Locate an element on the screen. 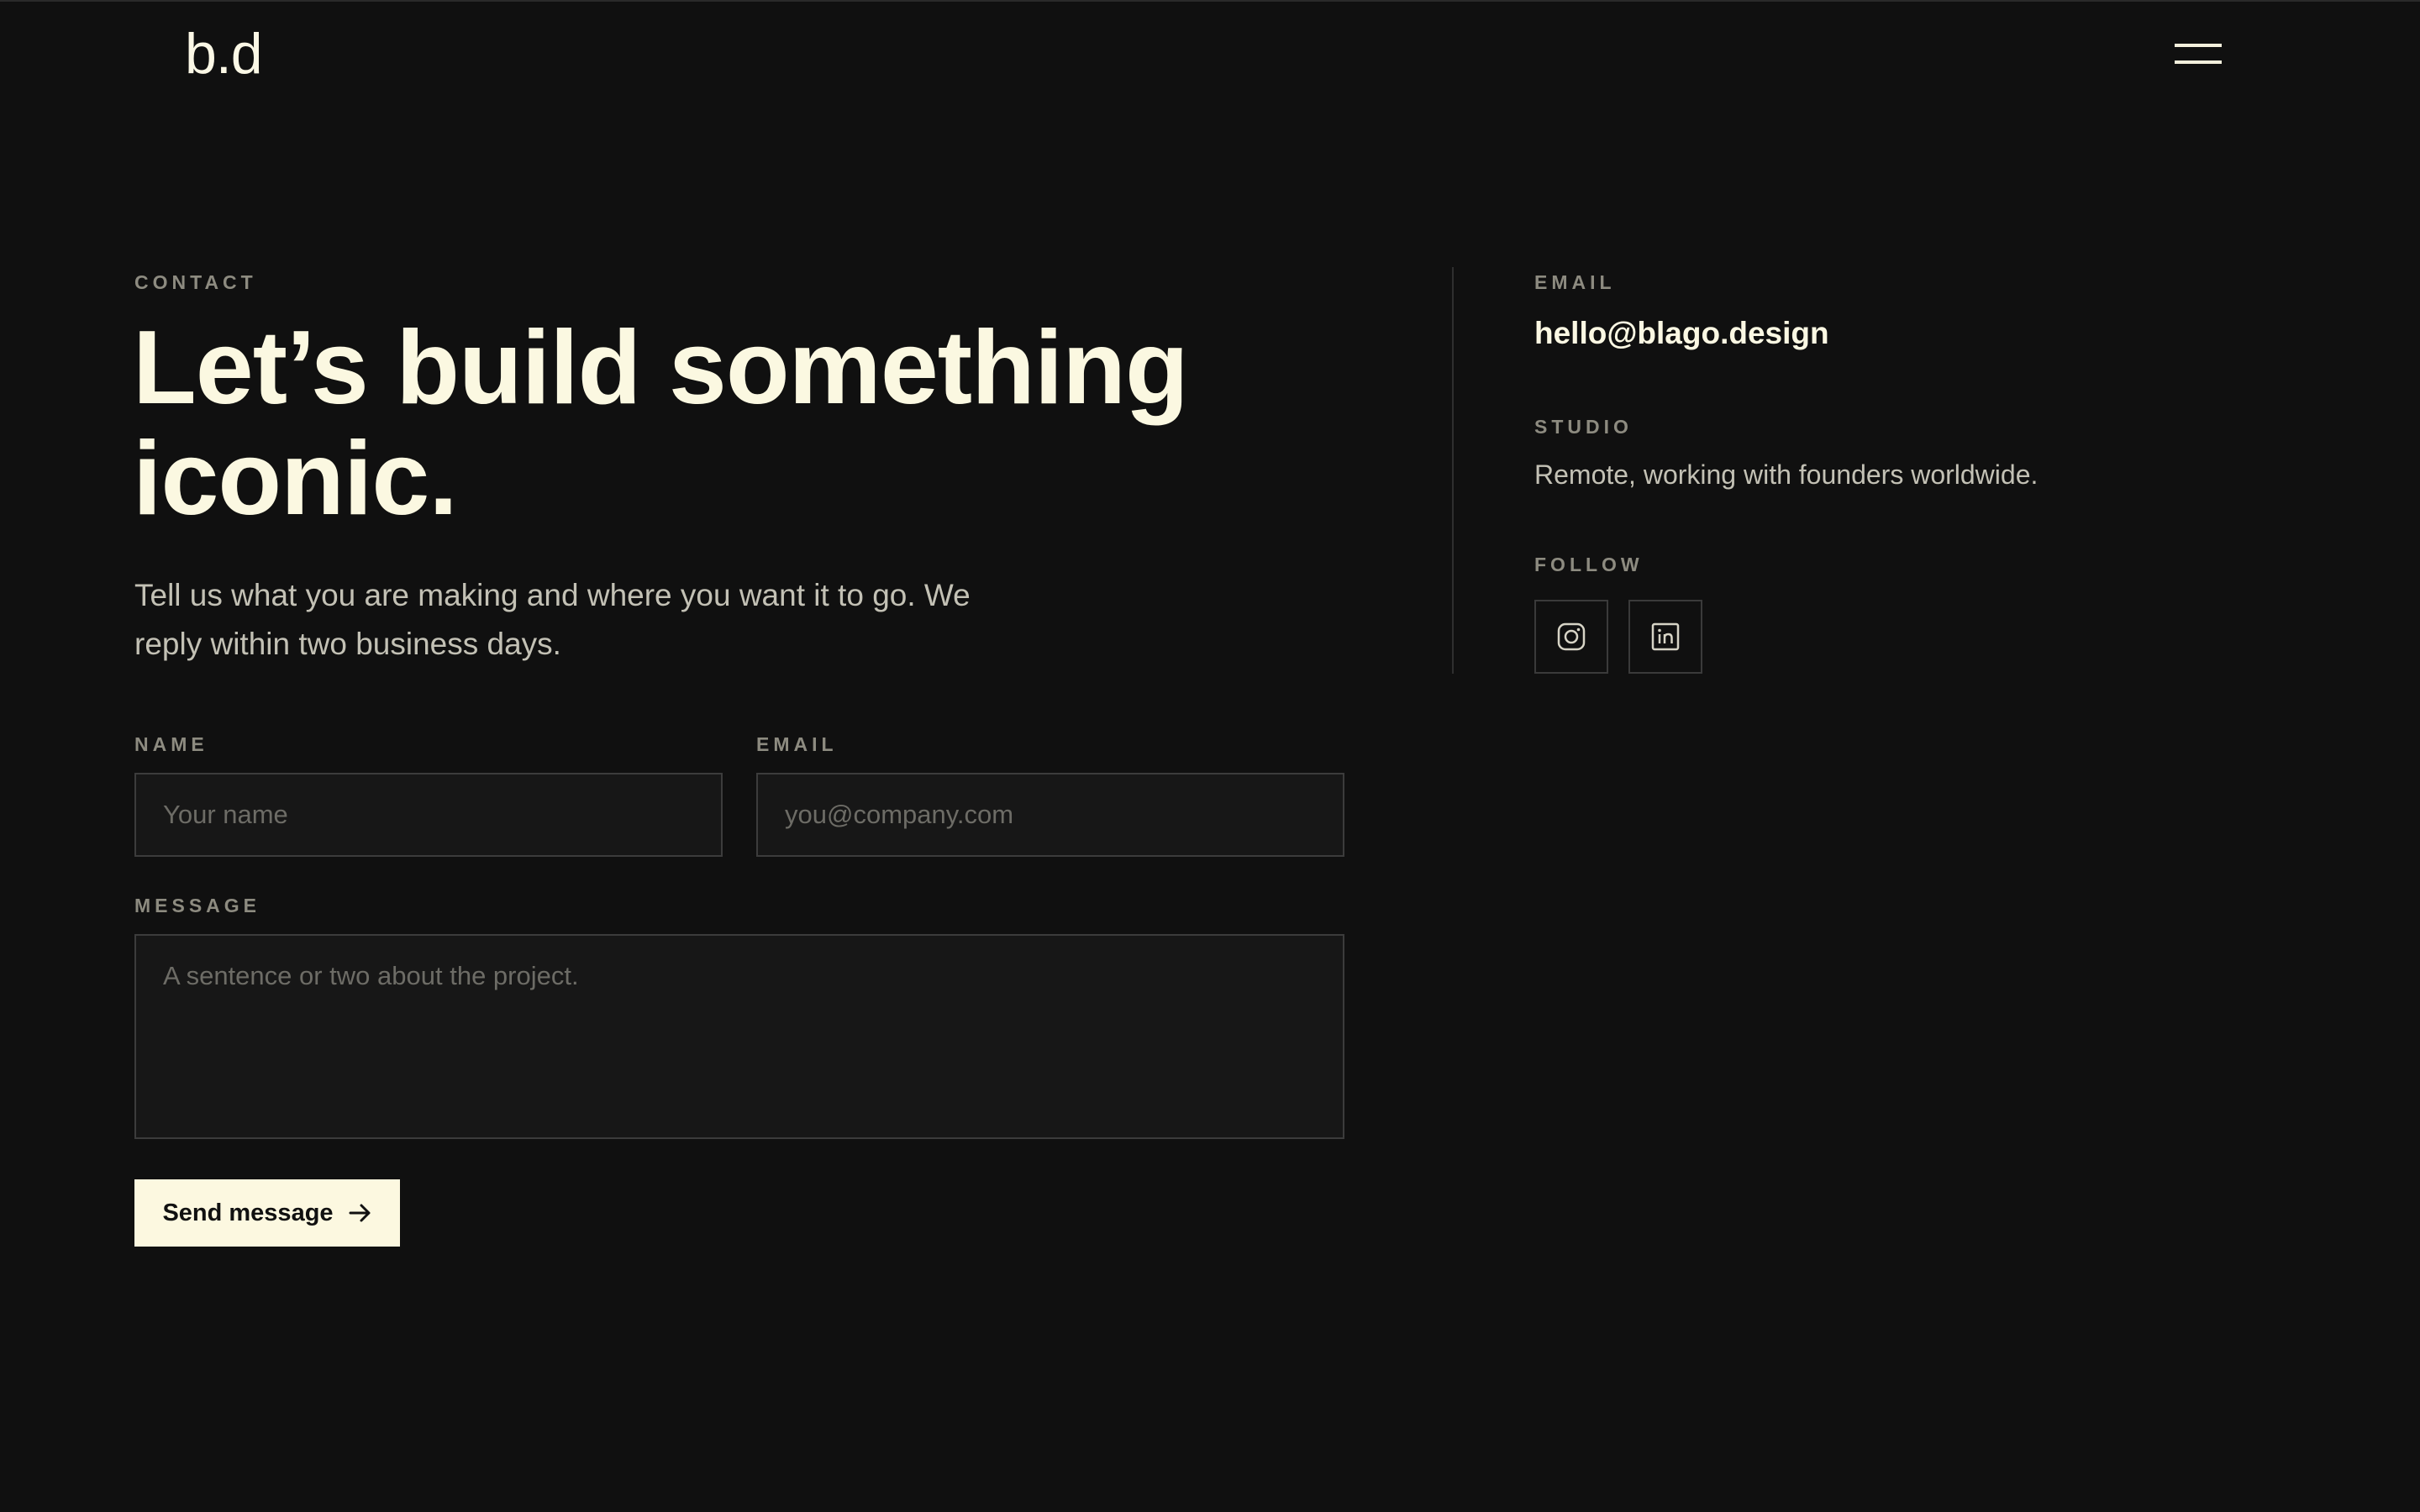 This screenshot has height=1512, width=2420. studio-description: Remote, working with founders worldwide. is located at coordinates (1787, 474).